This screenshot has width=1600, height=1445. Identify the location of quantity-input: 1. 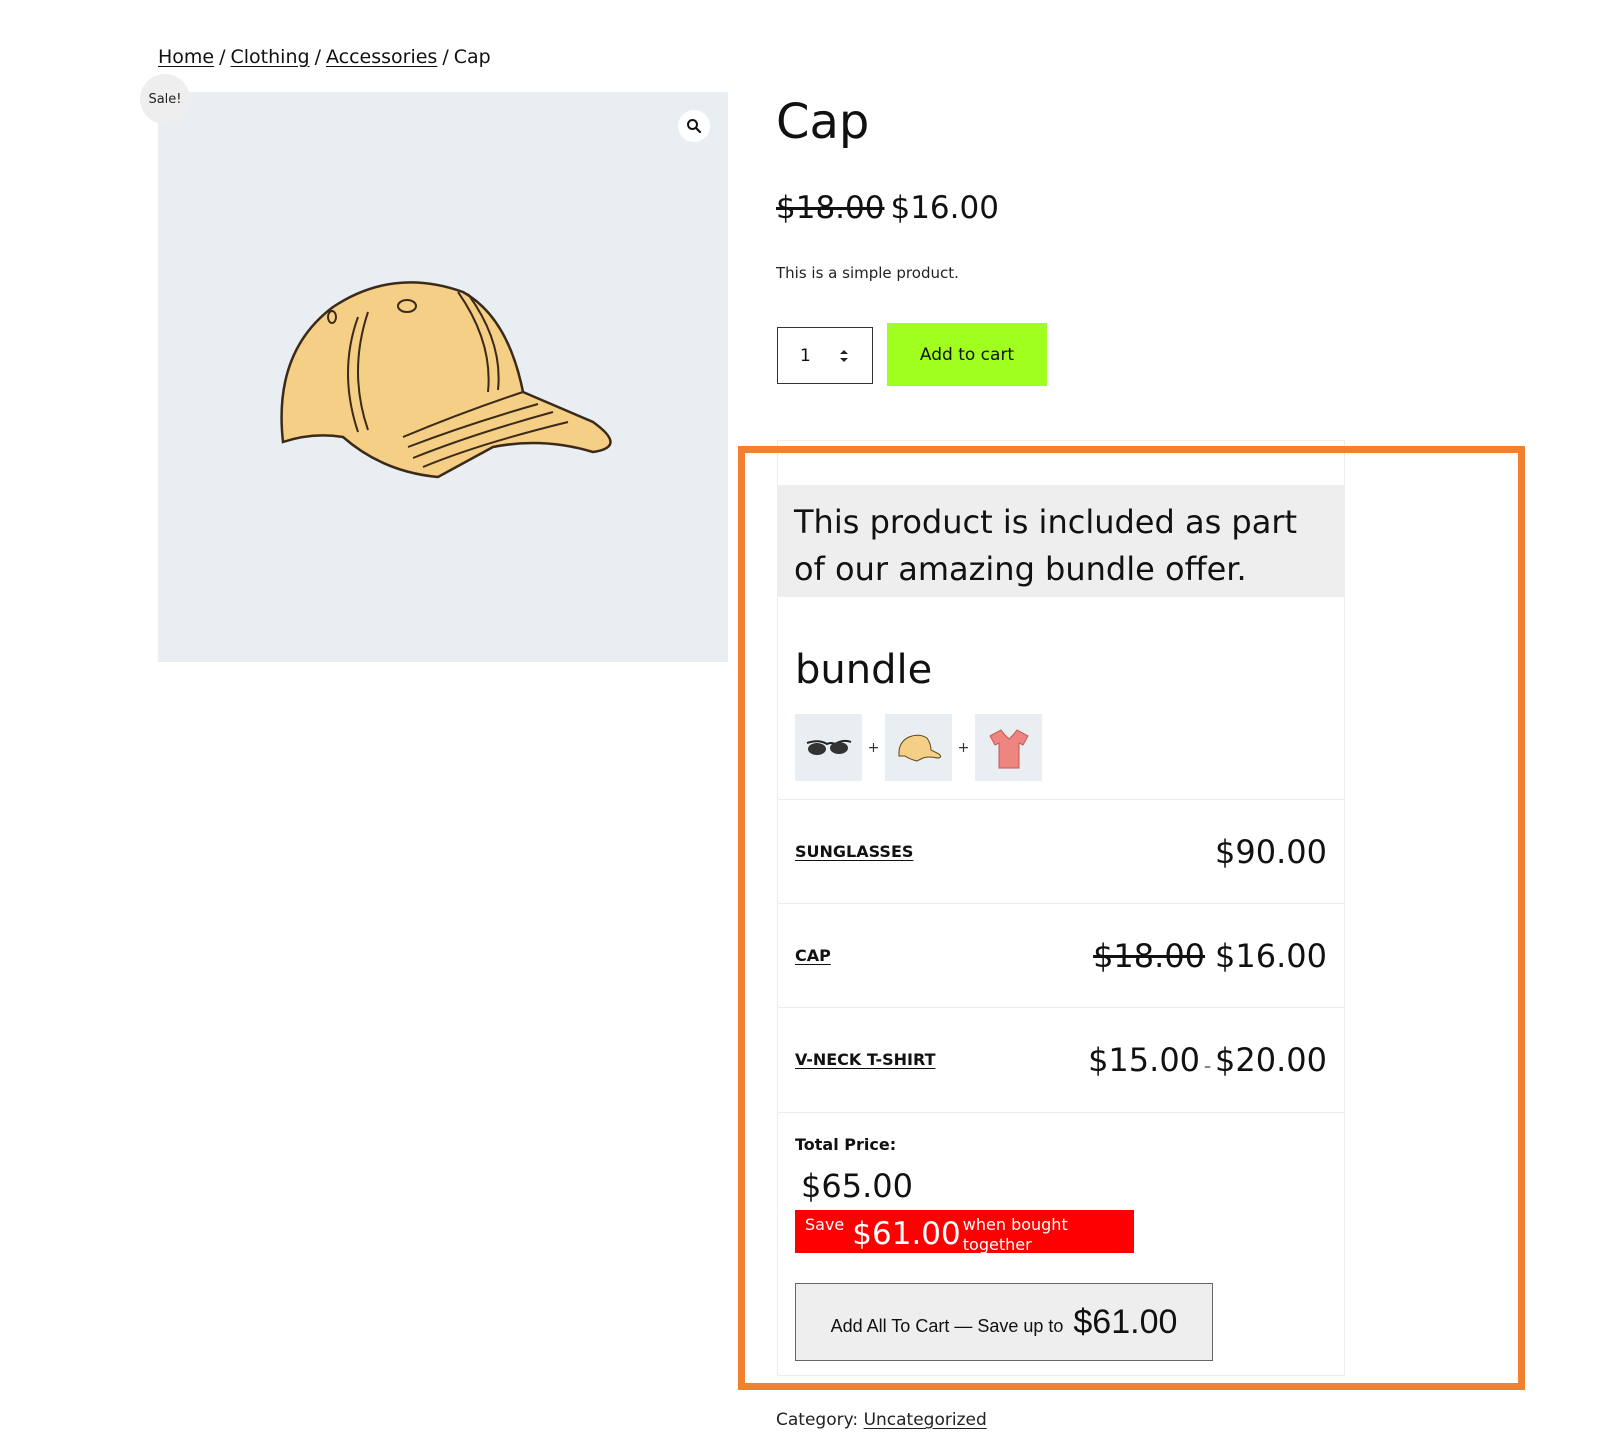
(825, 355).